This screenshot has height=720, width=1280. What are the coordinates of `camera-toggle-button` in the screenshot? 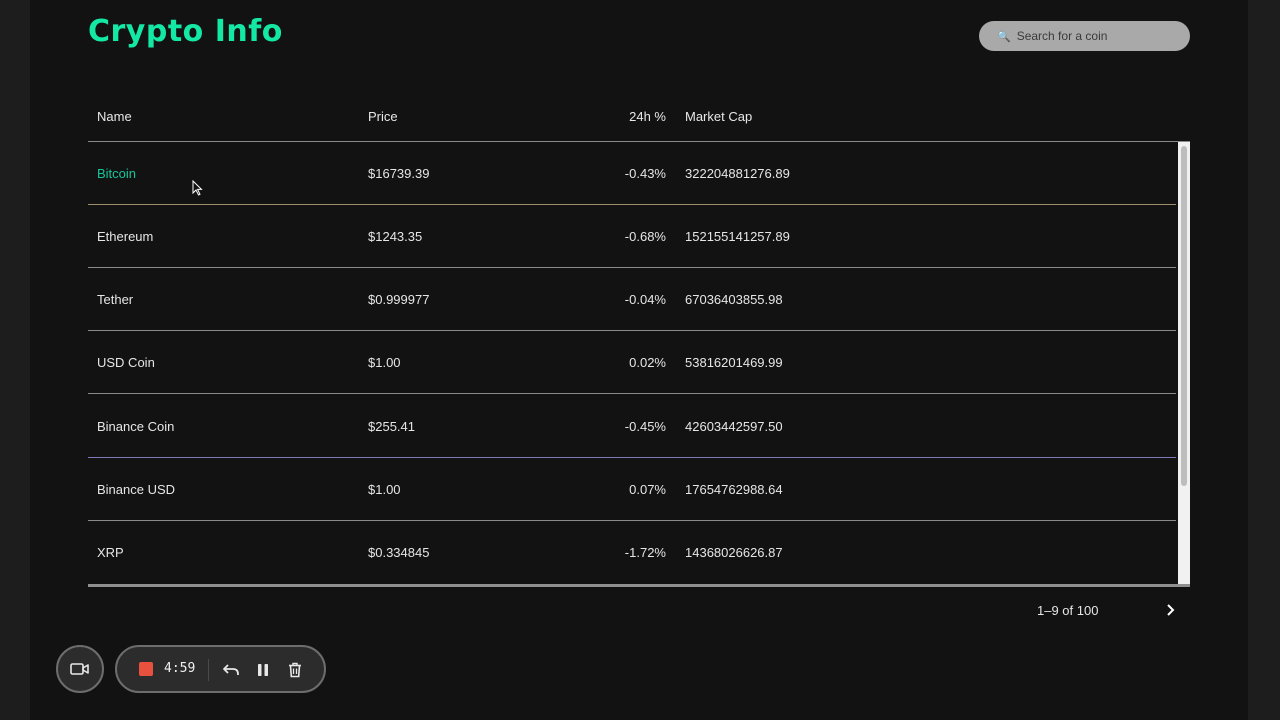 It's located at (80, 669).